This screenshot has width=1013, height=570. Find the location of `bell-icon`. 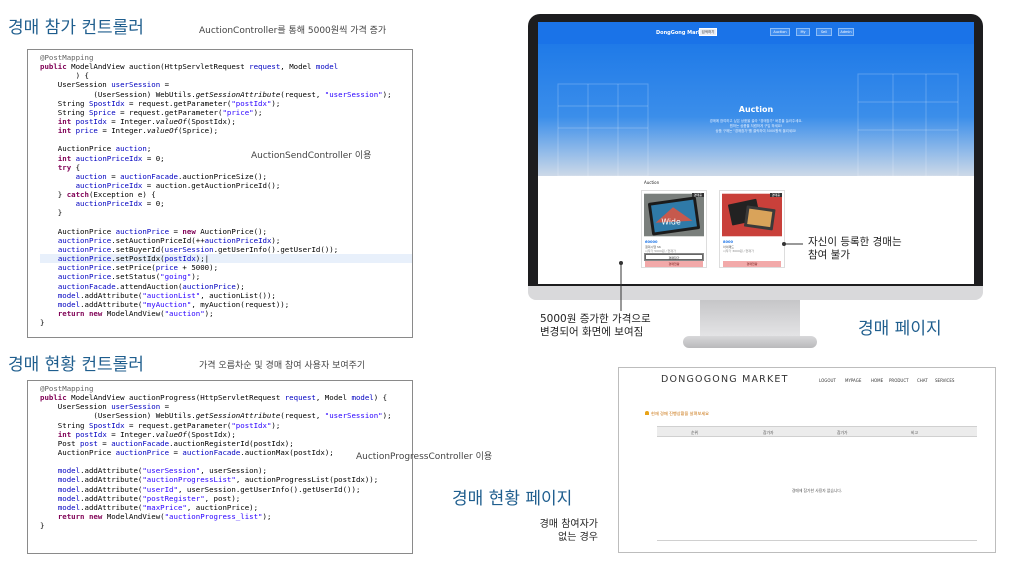

bell-icon is located at coordinates (647, 413).